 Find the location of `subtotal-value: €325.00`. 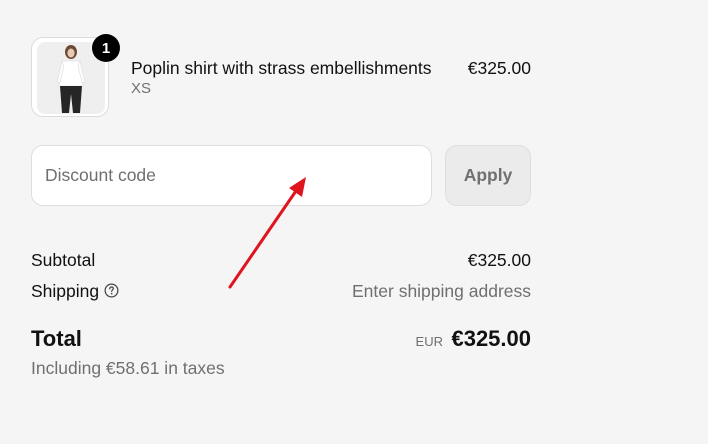

subtotal-value: €325.00 is located at coordinates (499, 260).